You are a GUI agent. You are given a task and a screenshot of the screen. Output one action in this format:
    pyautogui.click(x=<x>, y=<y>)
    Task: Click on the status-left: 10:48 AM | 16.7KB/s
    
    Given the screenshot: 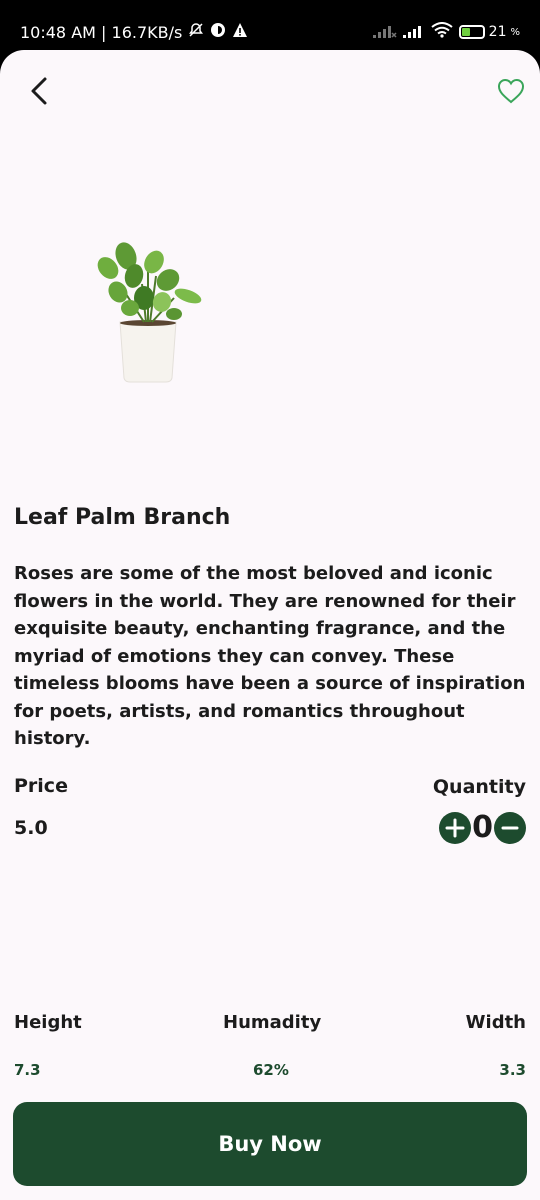 What is the action you would take?
    pyautogui.click(x=134, y=32)
    